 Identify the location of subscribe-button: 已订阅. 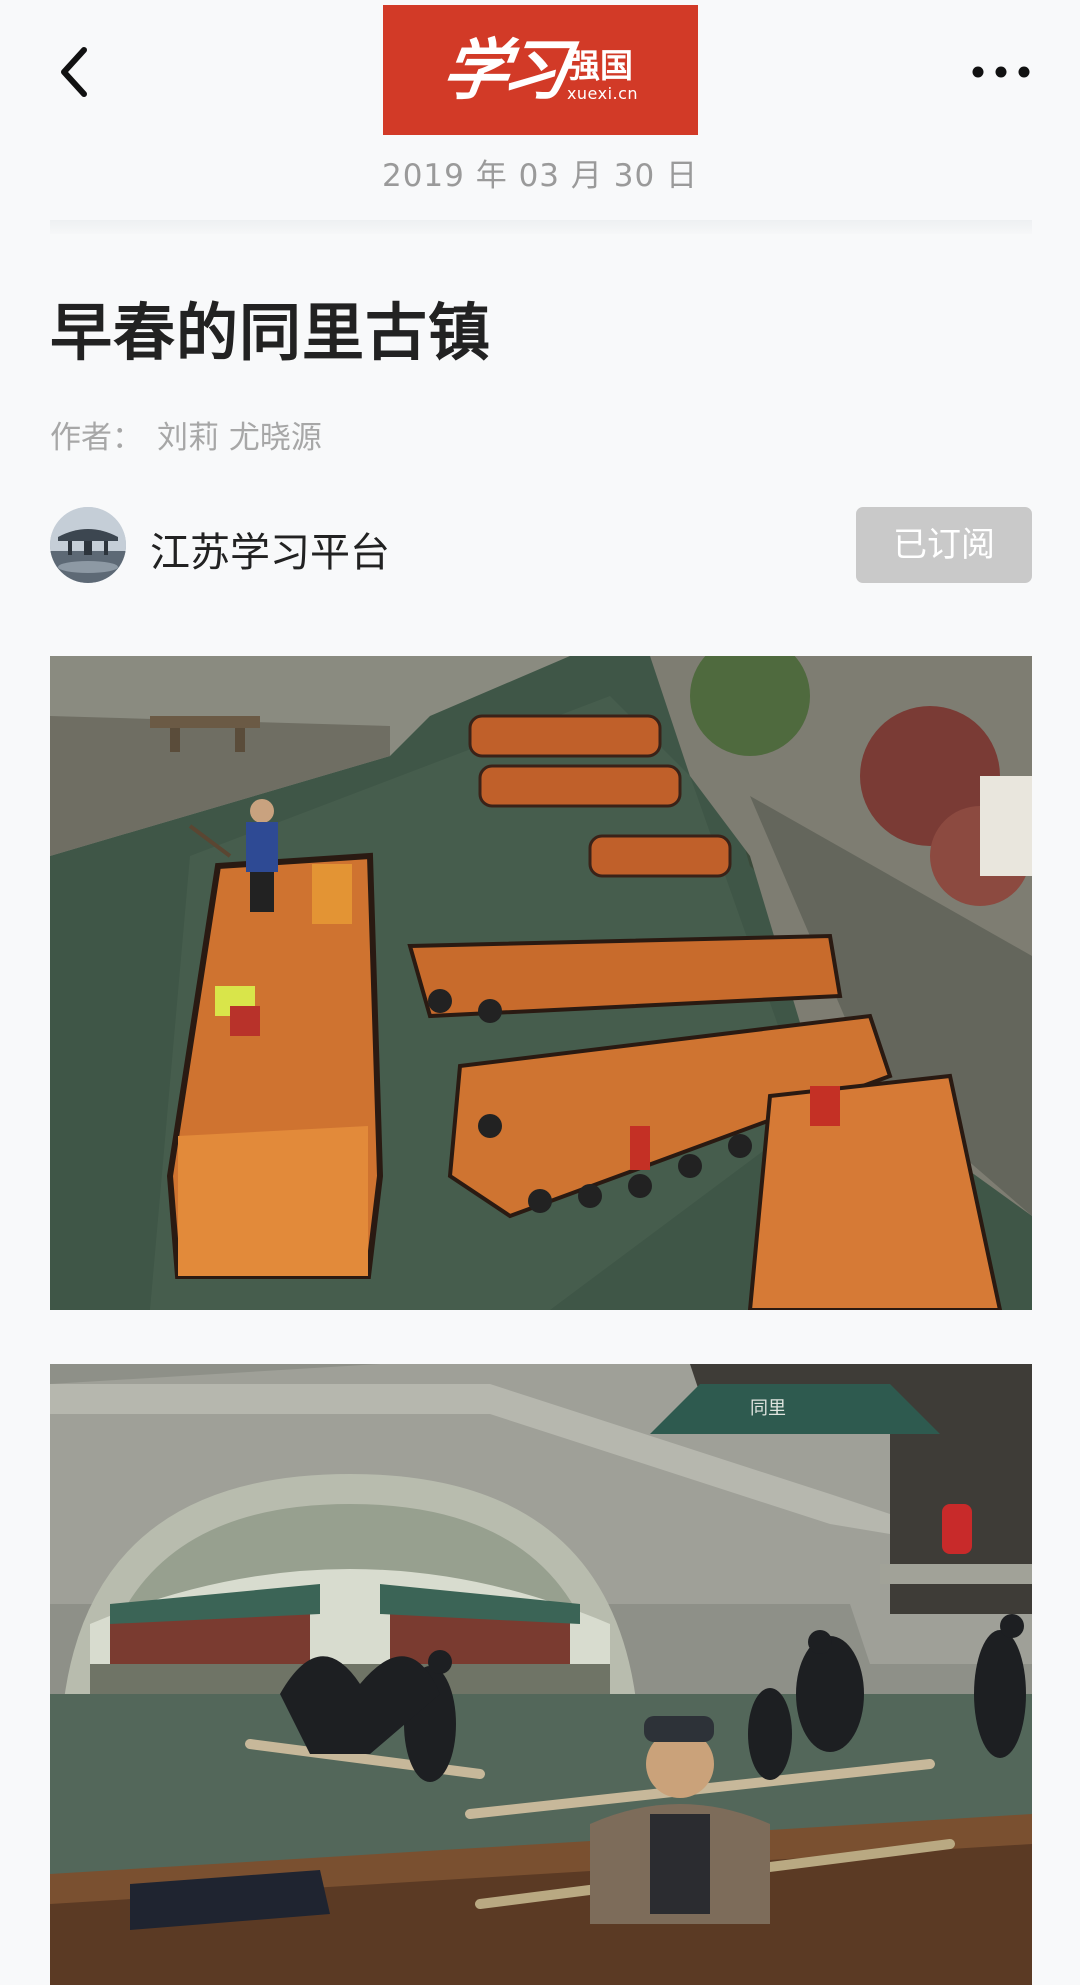
(944, 545).